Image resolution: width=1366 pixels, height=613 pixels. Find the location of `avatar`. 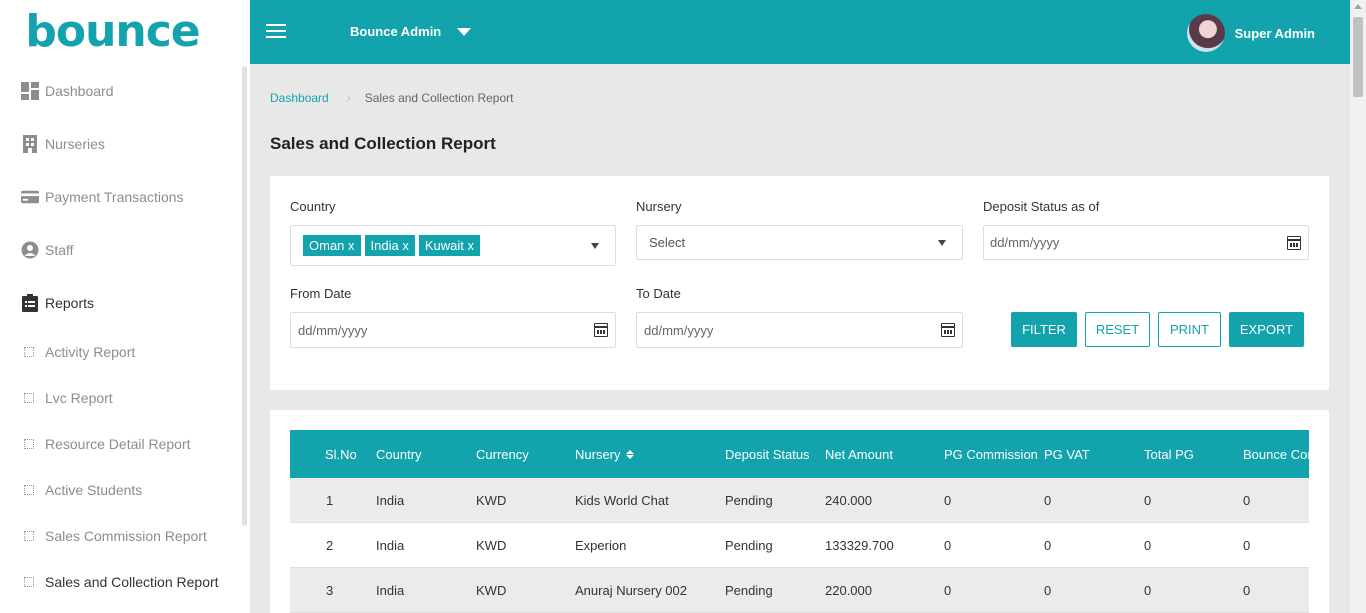

avatar is located at coordinates (1205, 33).